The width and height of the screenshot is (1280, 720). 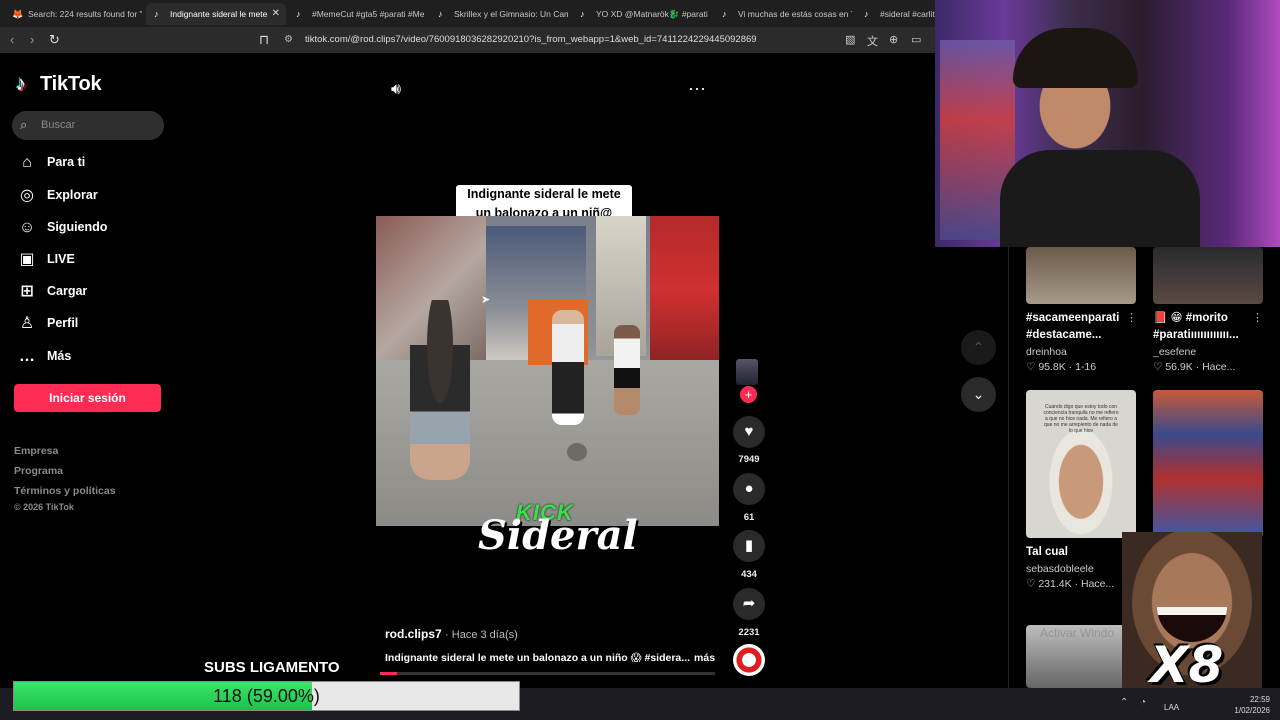 I want to click on search-placeholder: Buscar, so click(x=58, y=125).